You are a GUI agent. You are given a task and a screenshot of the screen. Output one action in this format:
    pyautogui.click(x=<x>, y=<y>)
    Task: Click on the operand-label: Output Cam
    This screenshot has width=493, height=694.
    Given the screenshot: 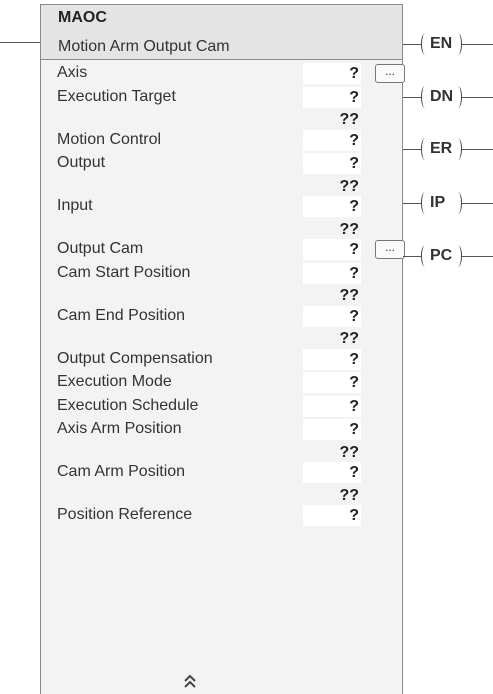 What is the action you would take?
    pyautogui.click(x=100, y=248)
    